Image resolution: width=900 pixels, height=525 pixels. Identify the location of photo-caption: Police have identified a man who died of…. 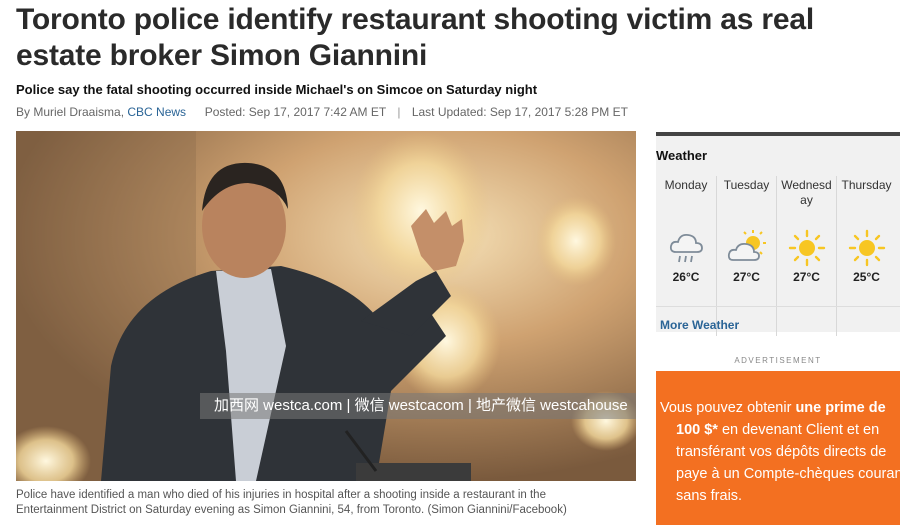
(291, 502).